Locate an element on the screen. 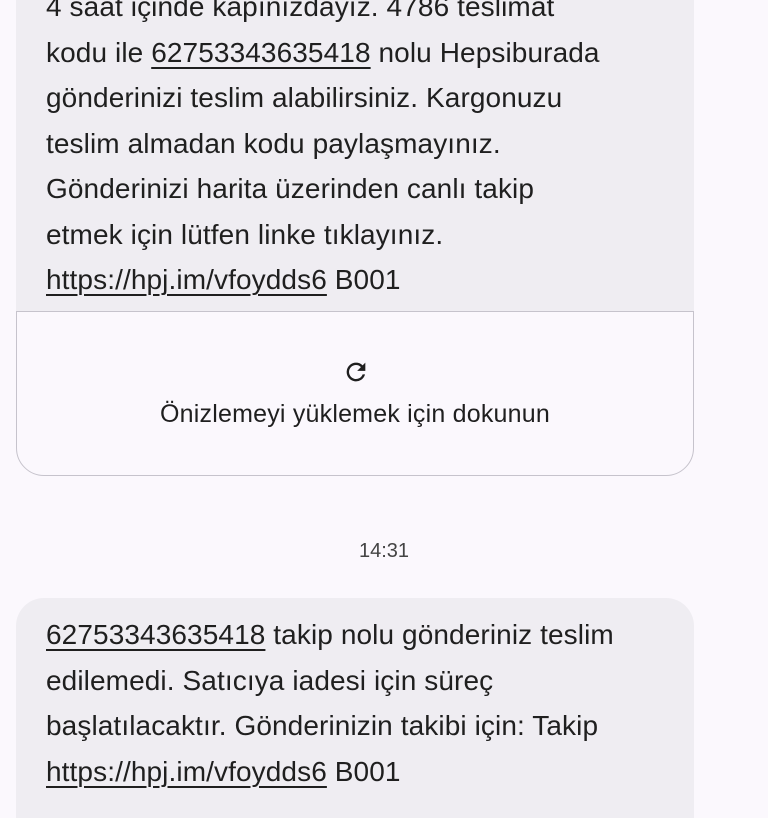 The width and height of the screenshot is (768, 818). message-line: kodu ile 62753343635418 nolu Hepsiburada is located at coordinates (360, 53).